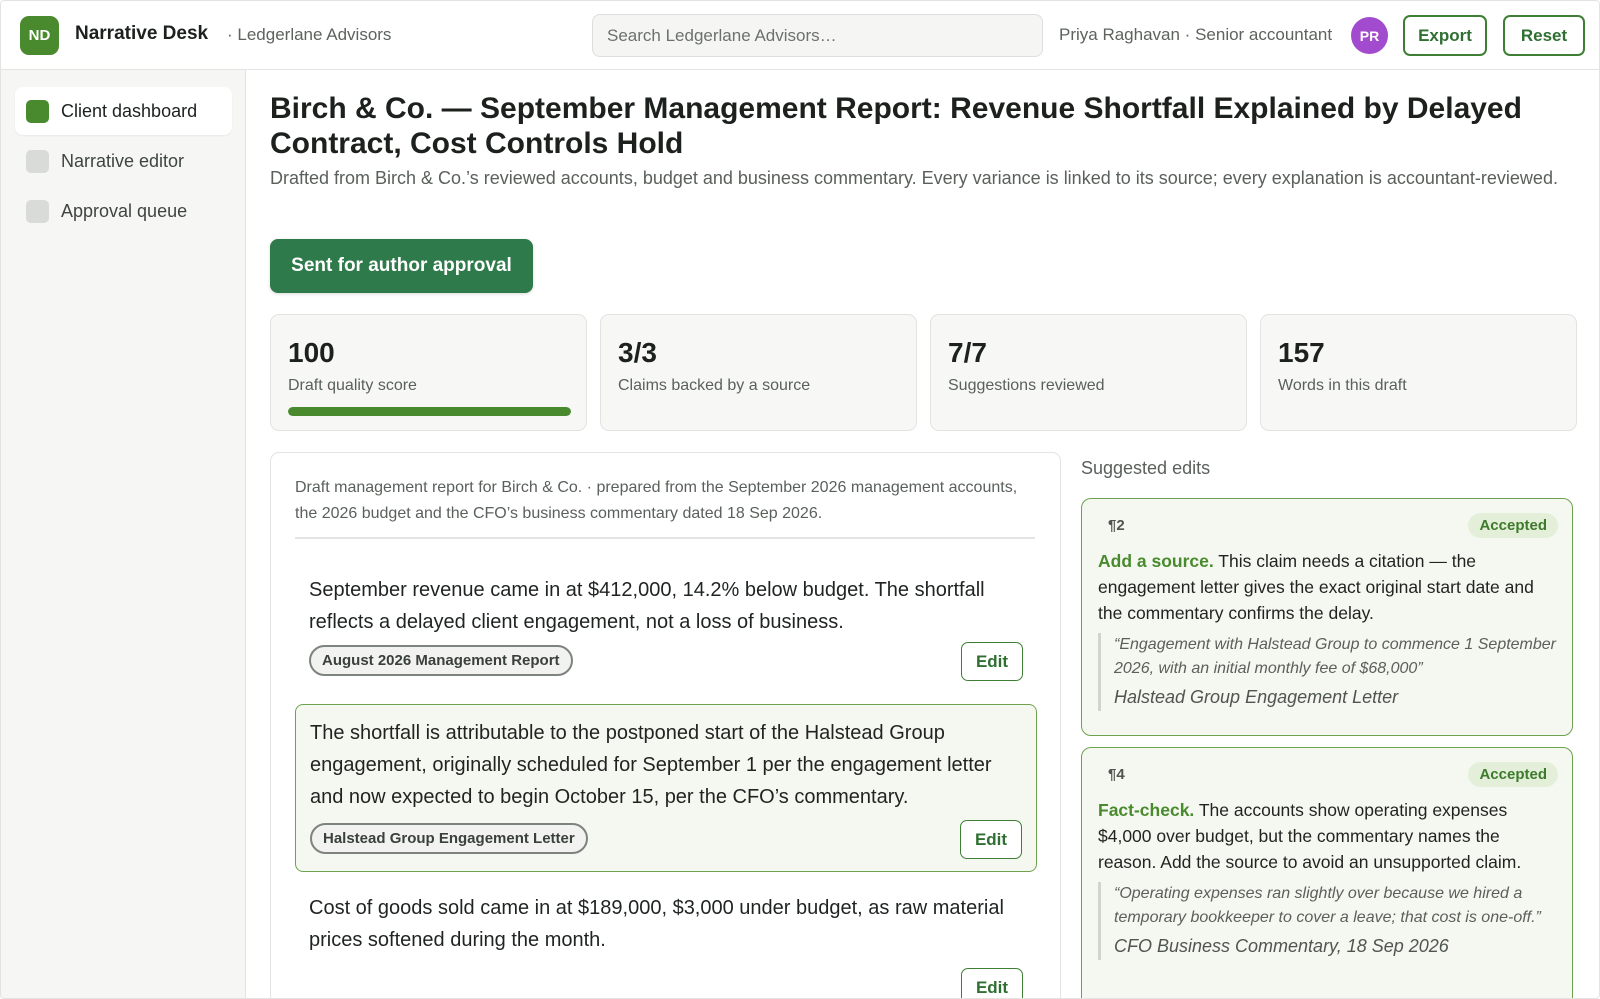 The width and height of the screenshot is (1600, 999). What do you see at coordinates (1026, 385) in the screenshot?
I see `stat-label: Suggestions reviewed` at bounding box center [1026, 385].